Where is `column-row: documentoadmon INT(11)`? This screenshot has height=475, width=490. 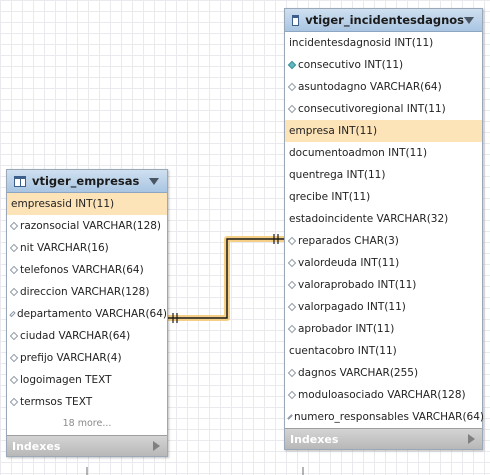 column-row: documentoadmon INT(11) is located at coordinates (383, 153).